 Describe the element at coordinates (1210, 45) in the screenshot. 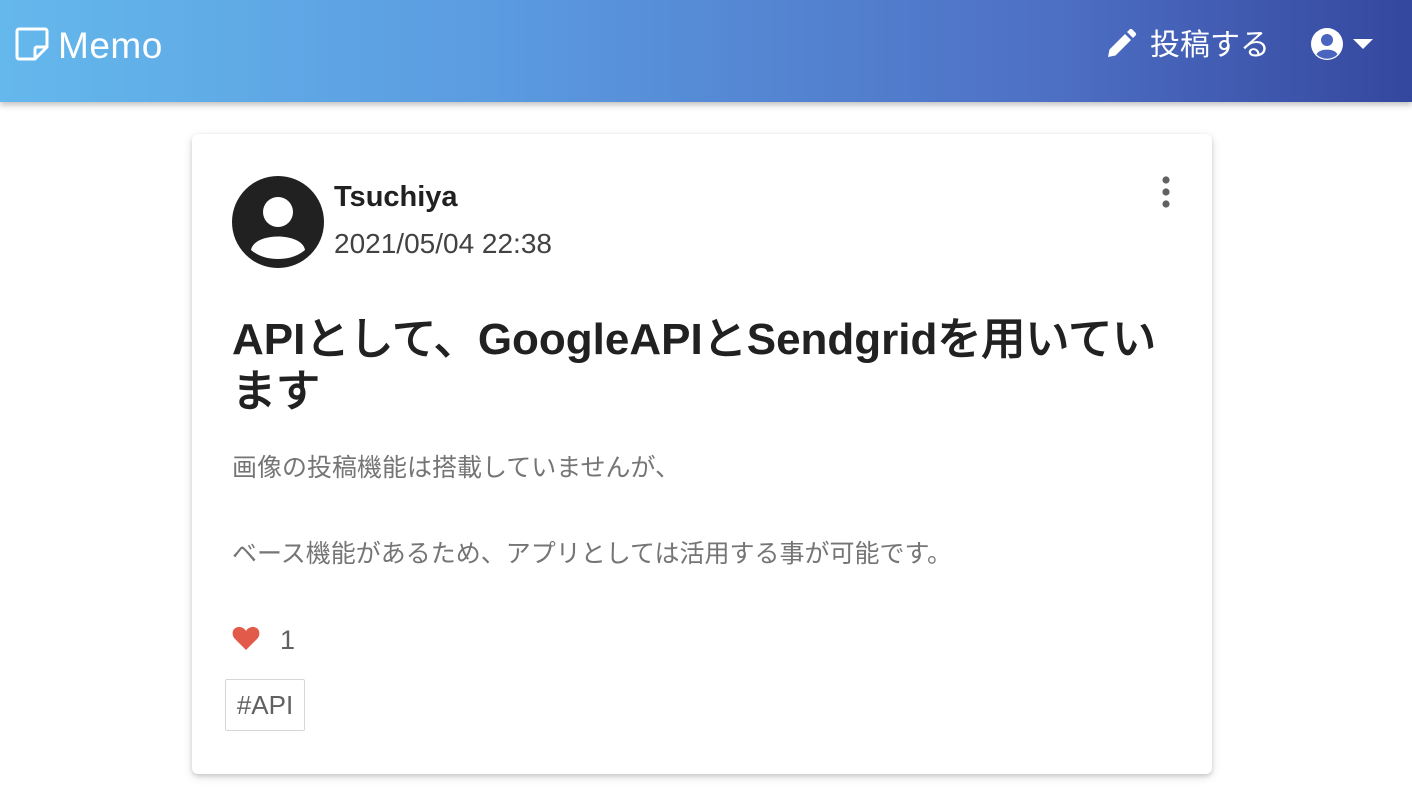

I see `new-post-label: 投稿する` at that location.